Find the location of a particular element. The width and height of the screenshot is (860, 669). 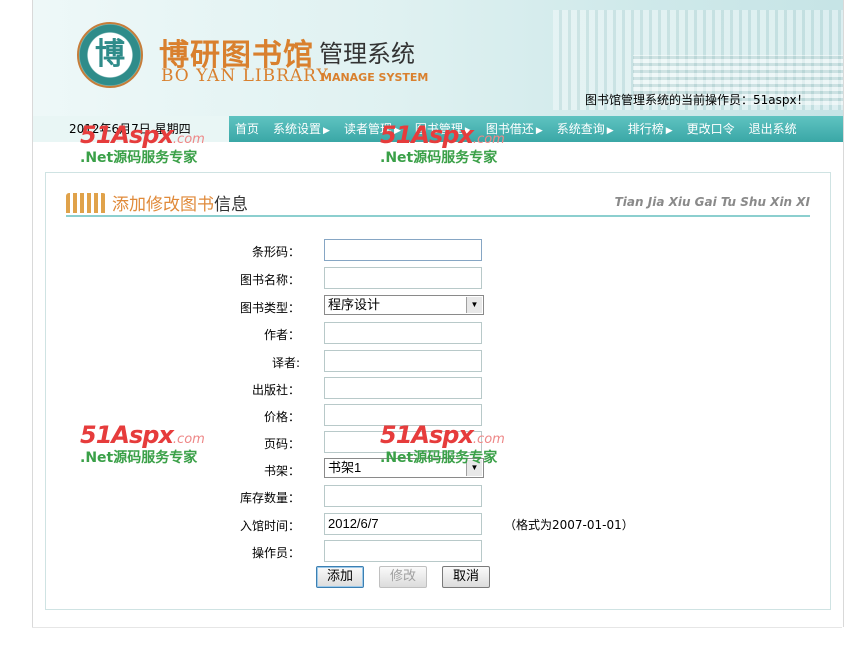

nav-item-system-settings: 系统设置 ▶ is located at coordinates (294, 129).